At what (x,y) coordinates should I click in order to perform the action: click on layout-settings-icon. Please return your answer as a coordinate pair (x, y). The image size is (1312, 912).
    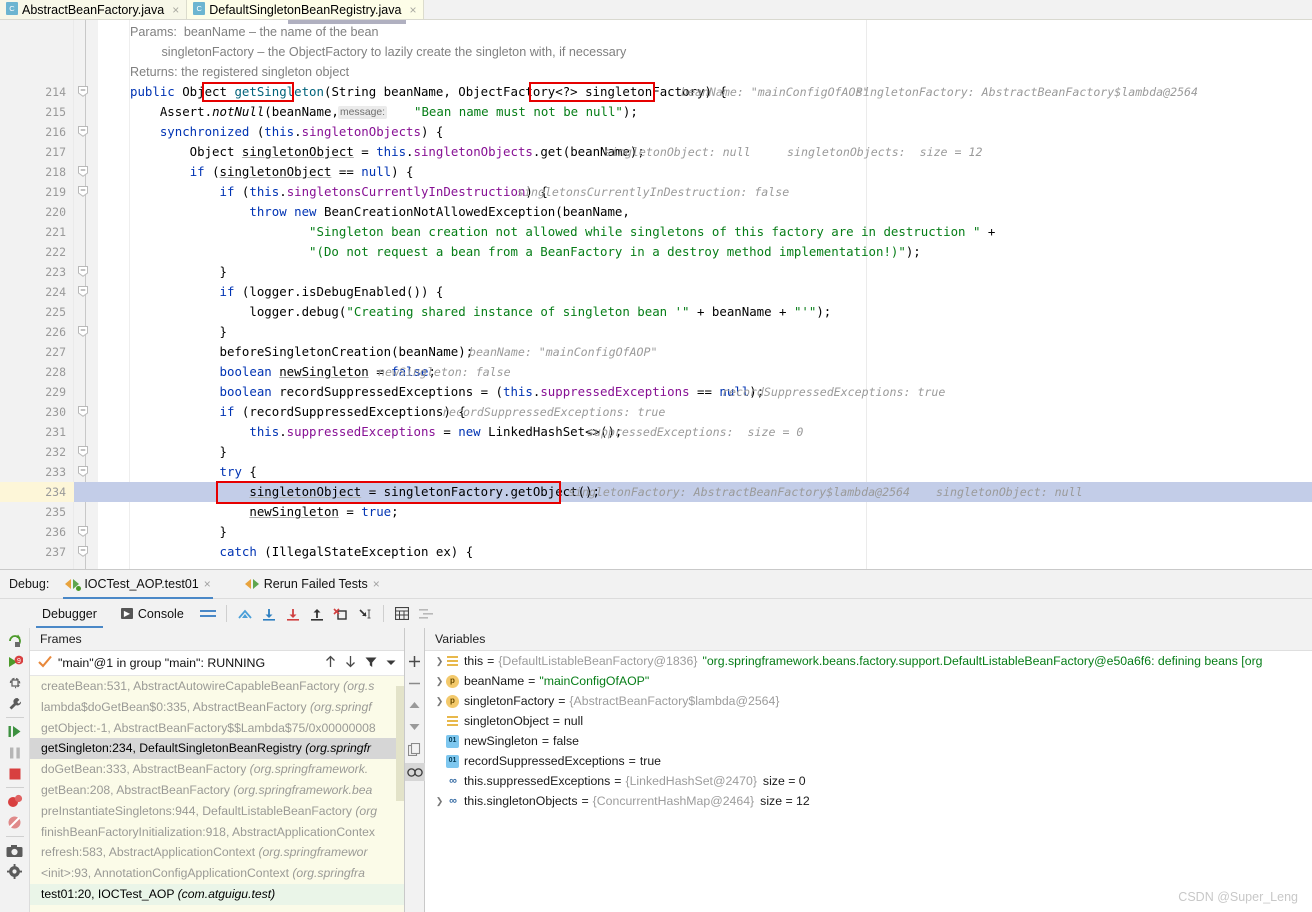
    Looking at the image, I should click on (208, 614).